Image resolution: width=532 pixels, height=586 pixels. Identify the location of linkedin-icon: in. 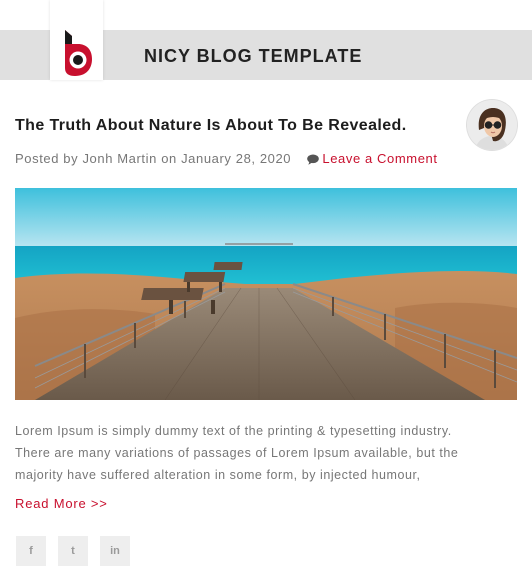
(115, 551).